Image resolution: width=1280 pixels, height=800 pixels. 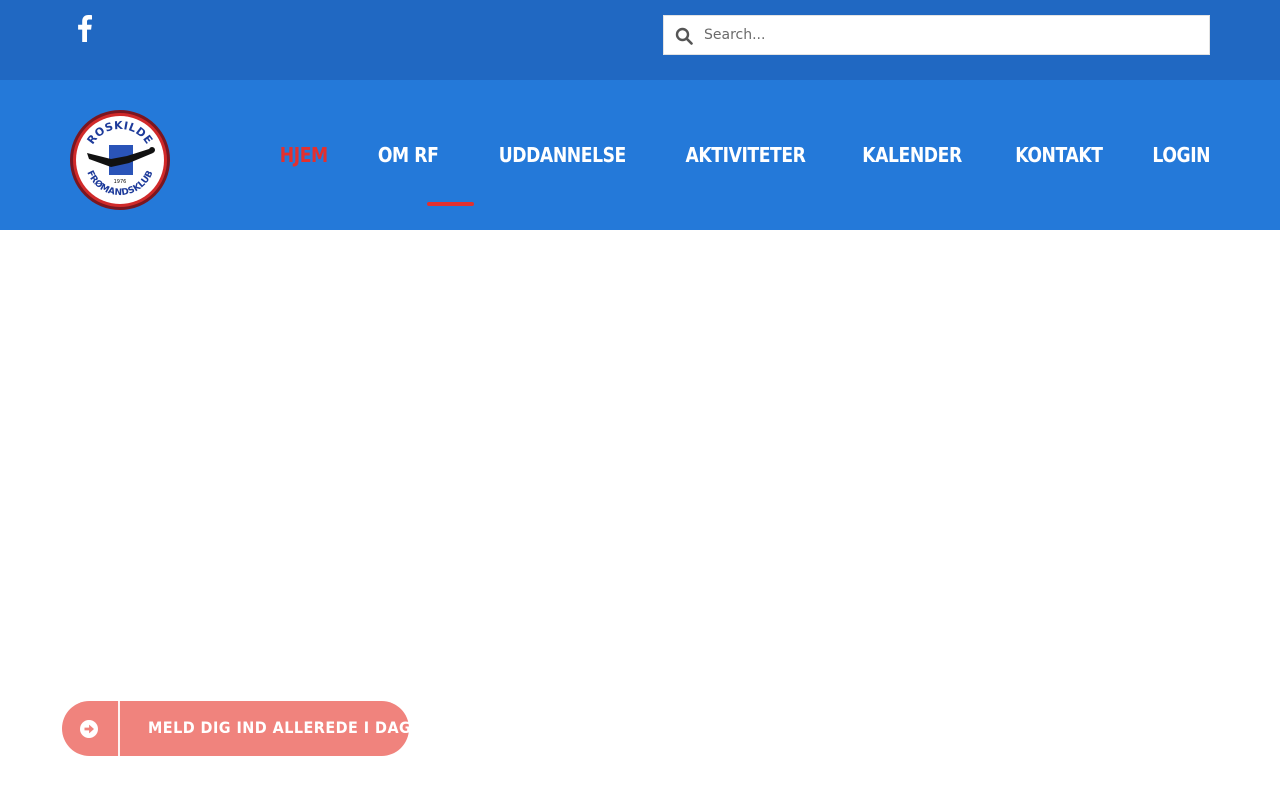 What do you see at coordinates (89, 729) in the screenshot?
I see `arrow-circle-right-icon` at bounding box center [89, 729].